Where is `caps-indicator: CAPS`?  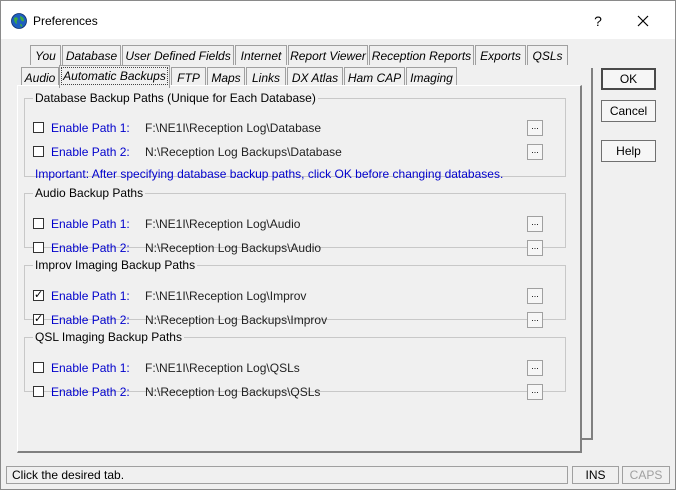
caps-indicator: CAPS is located at coordinates (646, 475).